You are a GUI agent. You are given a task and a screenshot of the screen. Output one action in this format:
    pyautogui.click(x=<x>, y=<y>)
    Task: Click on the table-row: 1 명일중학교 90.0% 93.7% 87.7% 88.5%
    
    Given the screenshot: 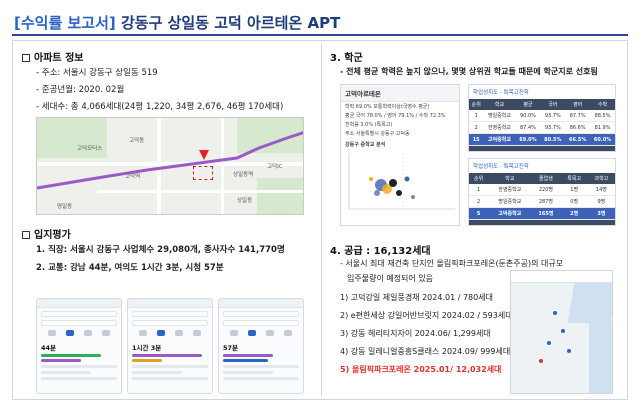 What is the action you would take?
    pyautogui.click(x=542, y=116)
    